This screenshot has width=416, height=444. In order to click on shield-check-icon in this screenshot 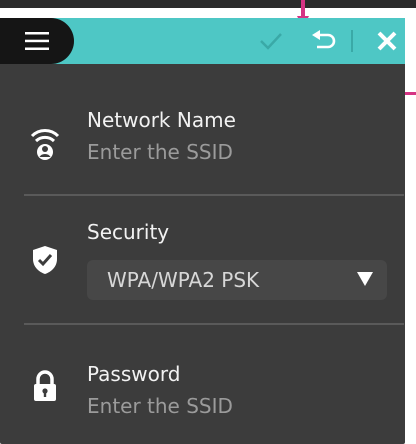, I will do `click(45, 260)`.